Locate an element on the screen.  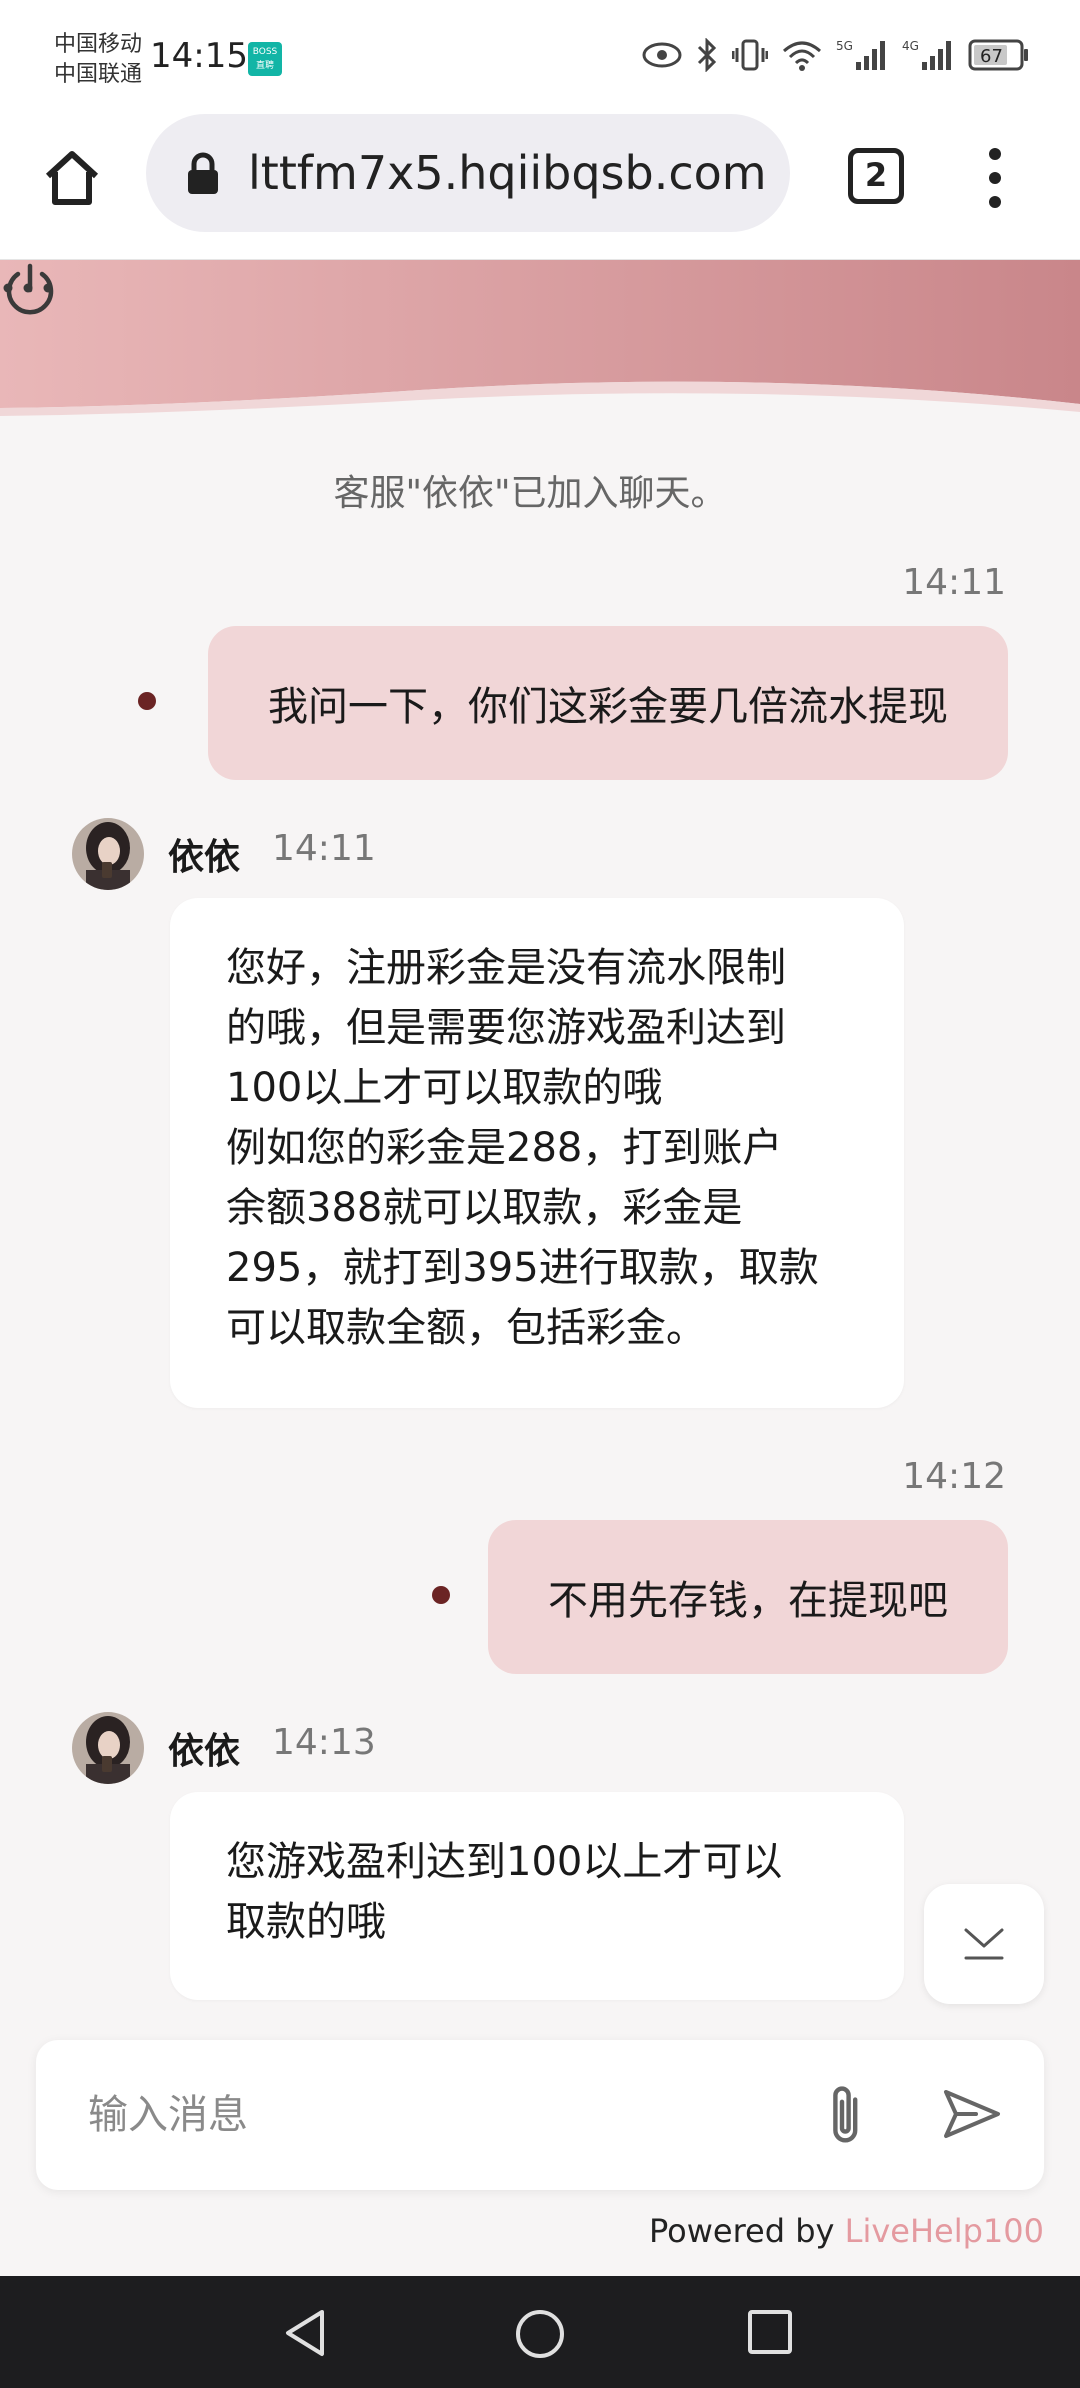
outgoing-message-bubble: 不用先存钱，在提现吧 is located at coordinates (748, 1597).